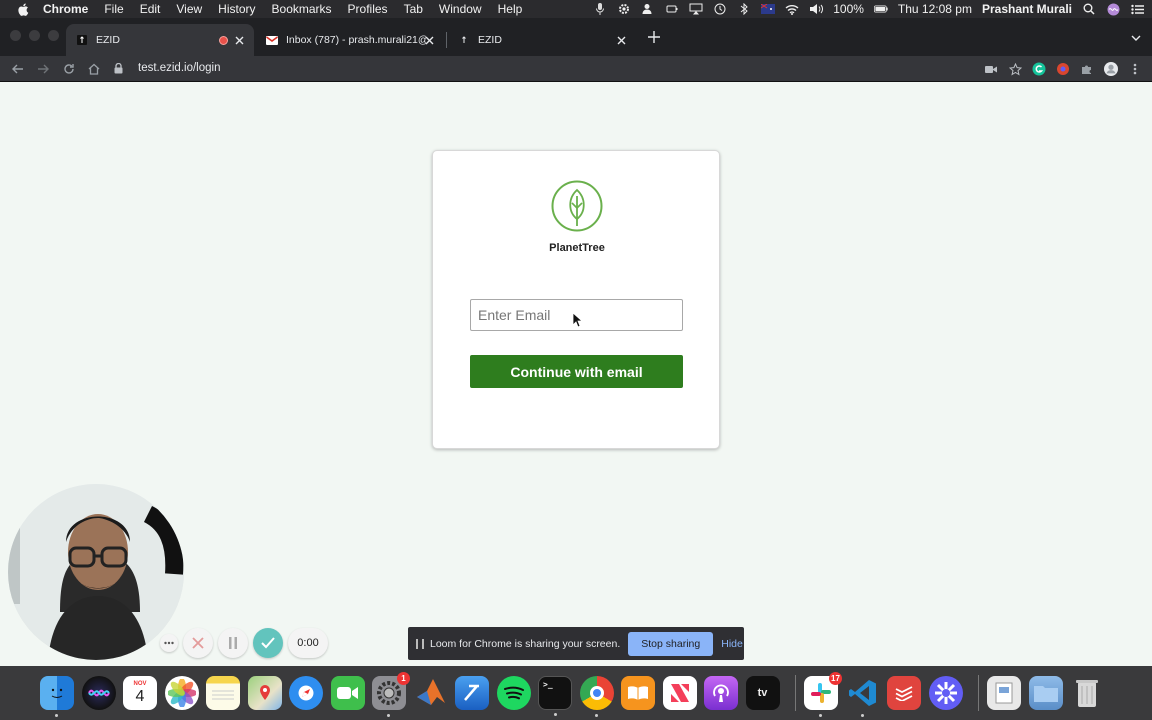 This screenshot has width=1152, height=720. I want to click on finish-recording-check-icon, so click(268, 643).